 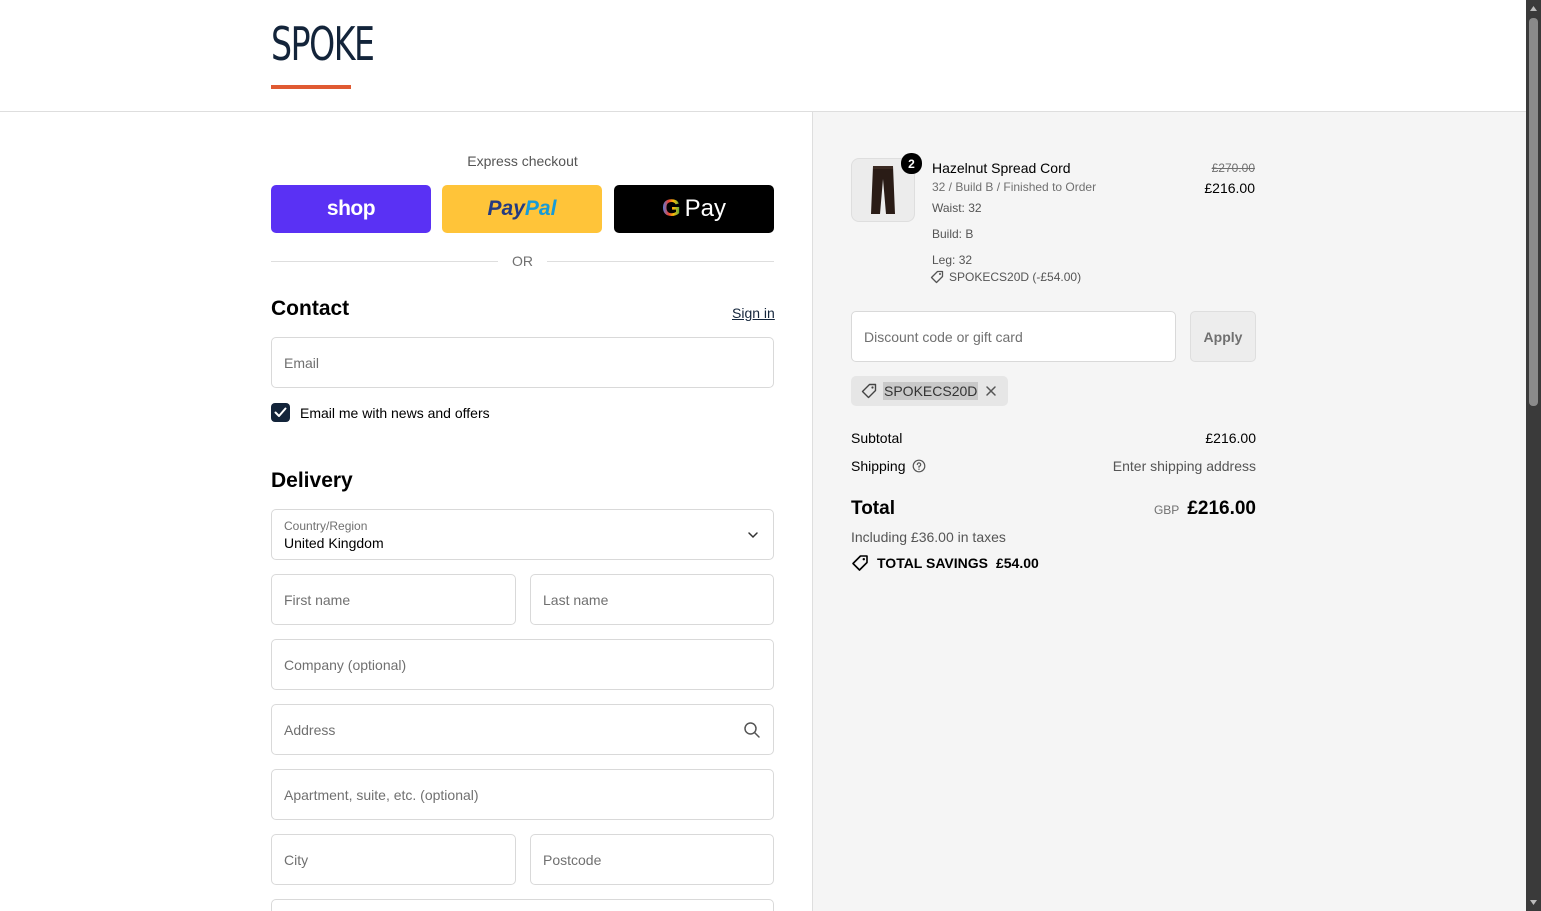 I want to click on trousers-image, so click(x=883, y=190).